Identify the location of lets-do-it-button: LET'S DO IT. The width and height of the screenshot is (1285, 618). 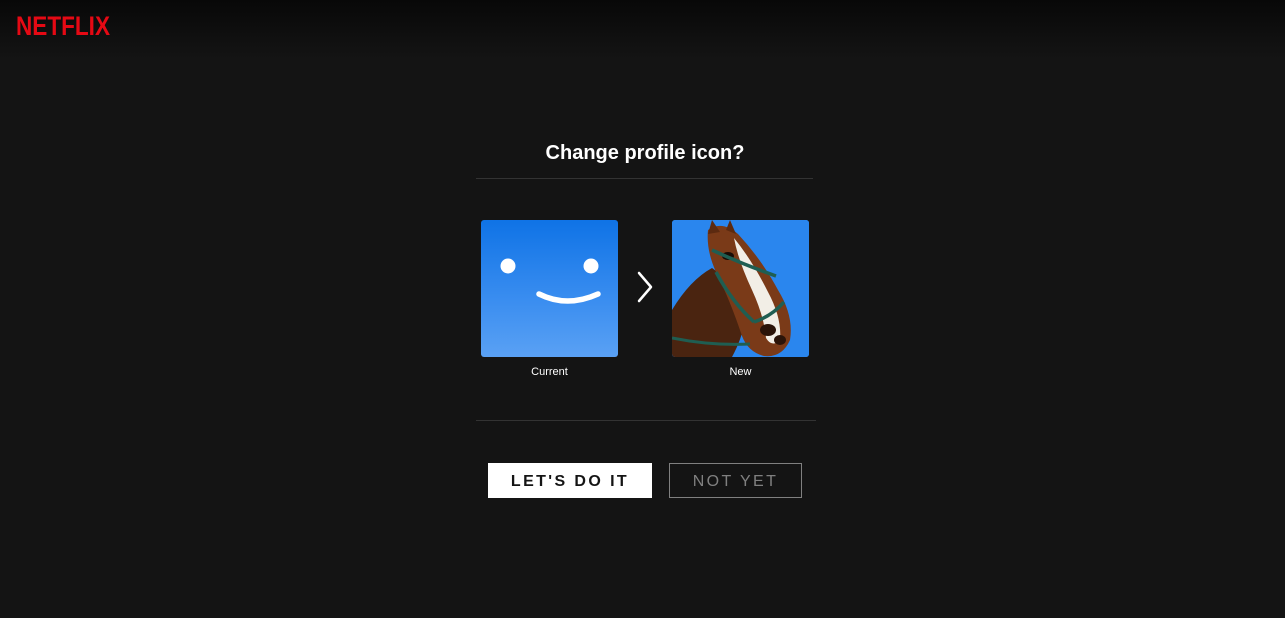
(570, 480).